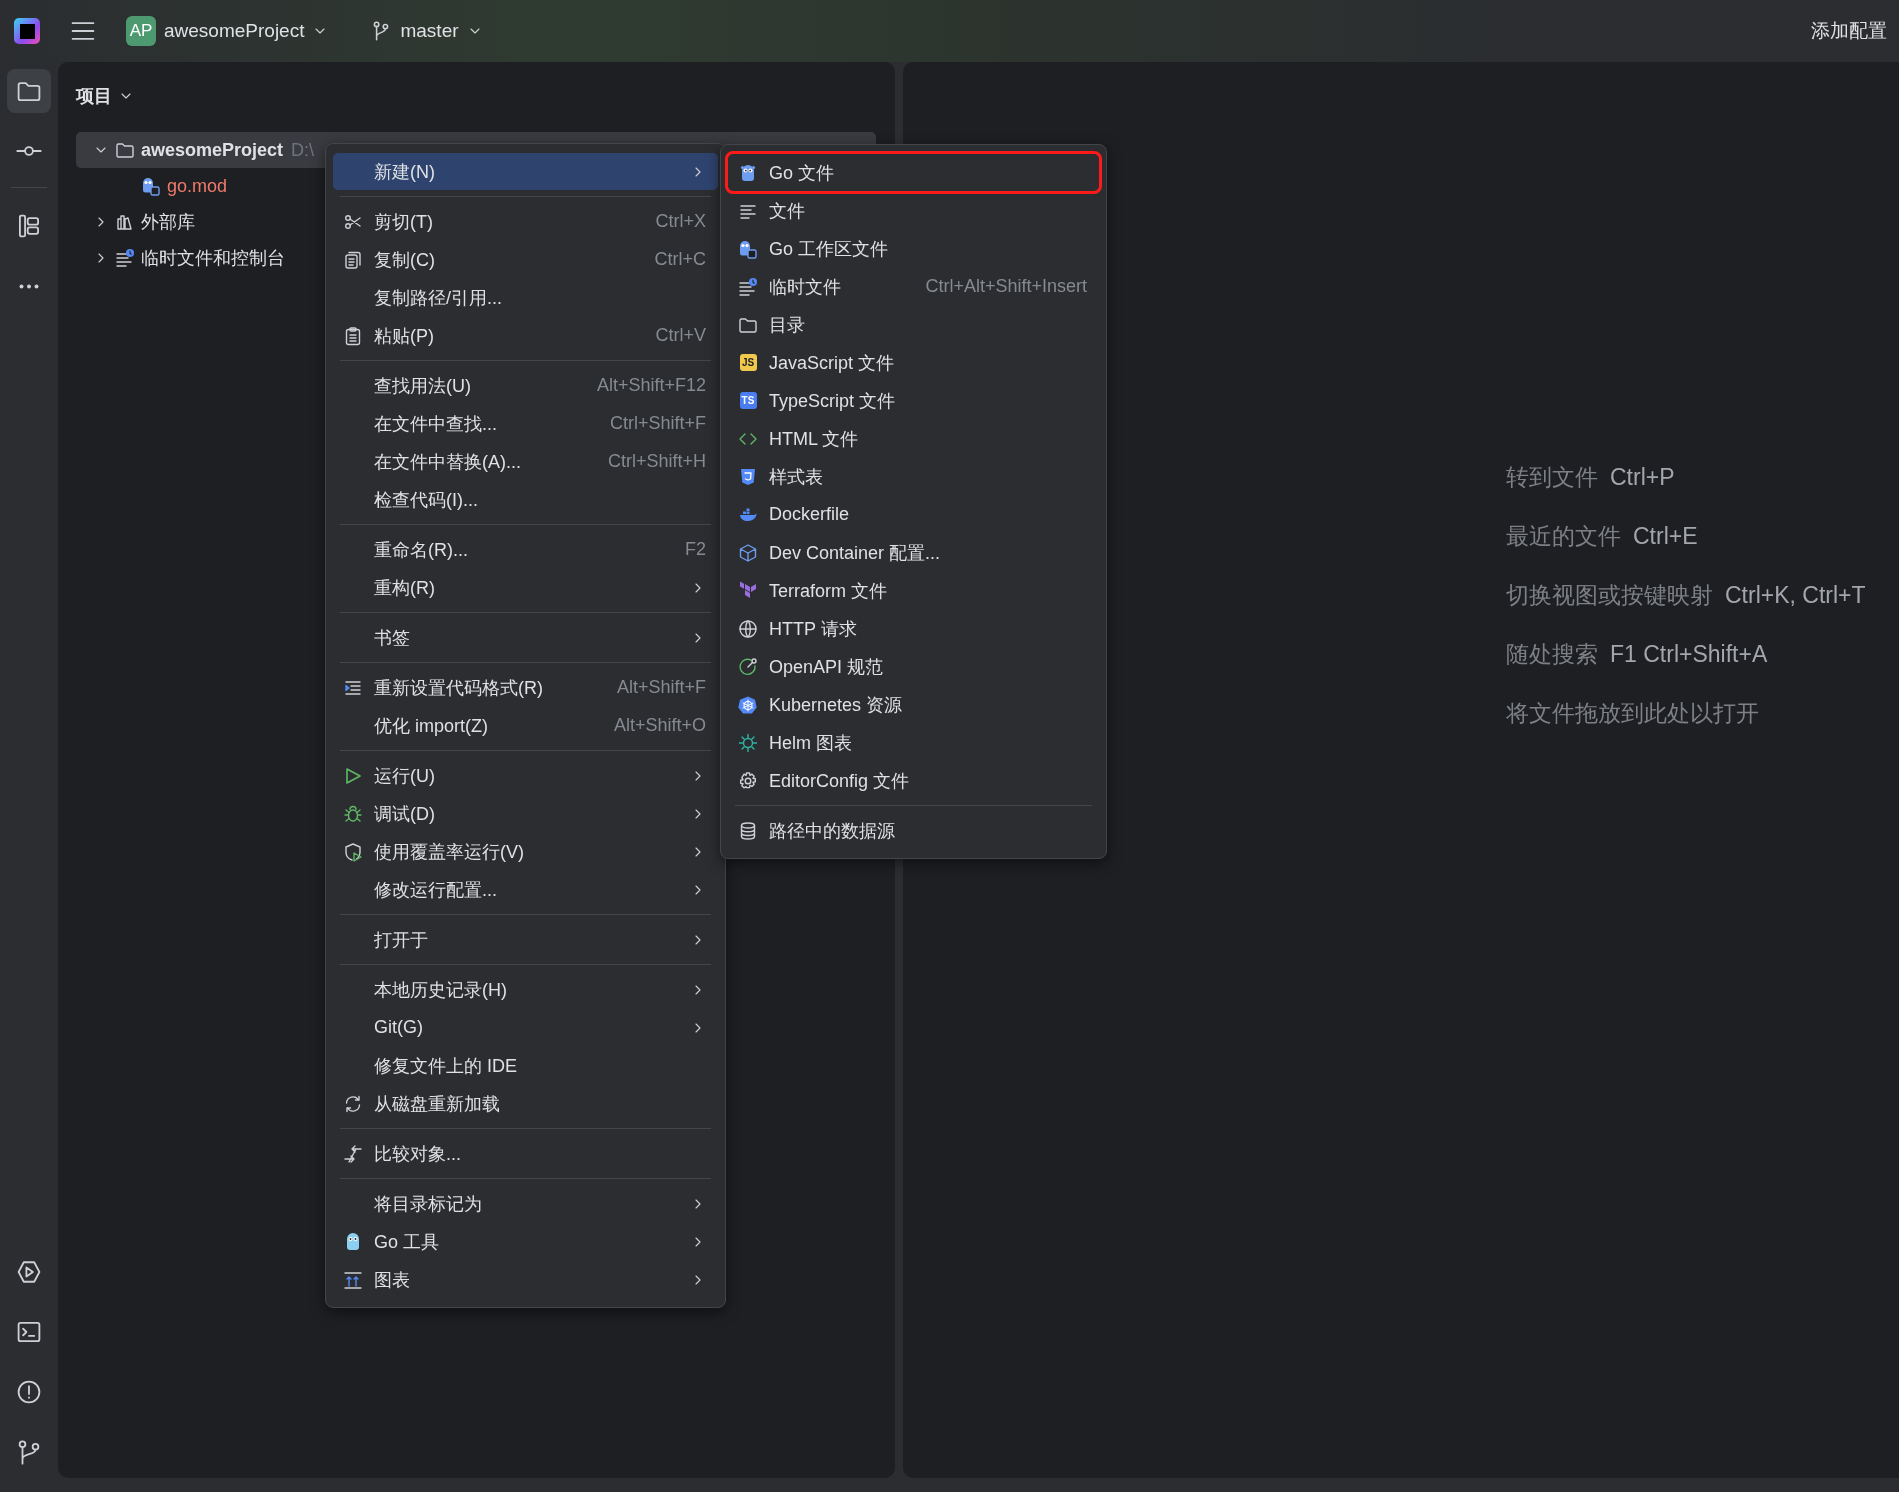 This screenshot has height=1492, width=1899. I want to click on hint-text: 转到文件, so click(1552, 477).